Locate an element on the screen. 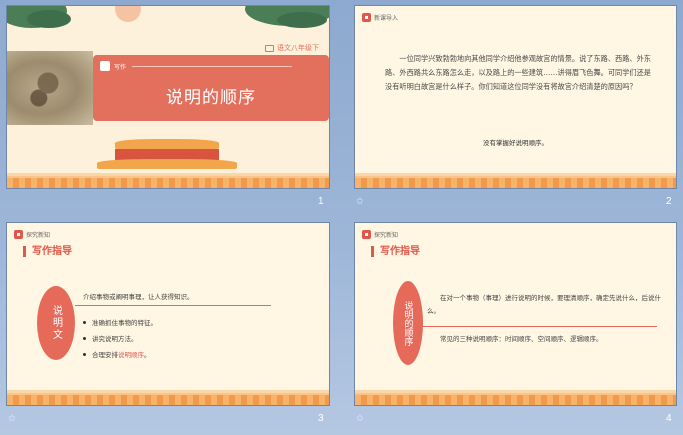  grade-label: 语文八年级下 is located at coordinates (292, 48).